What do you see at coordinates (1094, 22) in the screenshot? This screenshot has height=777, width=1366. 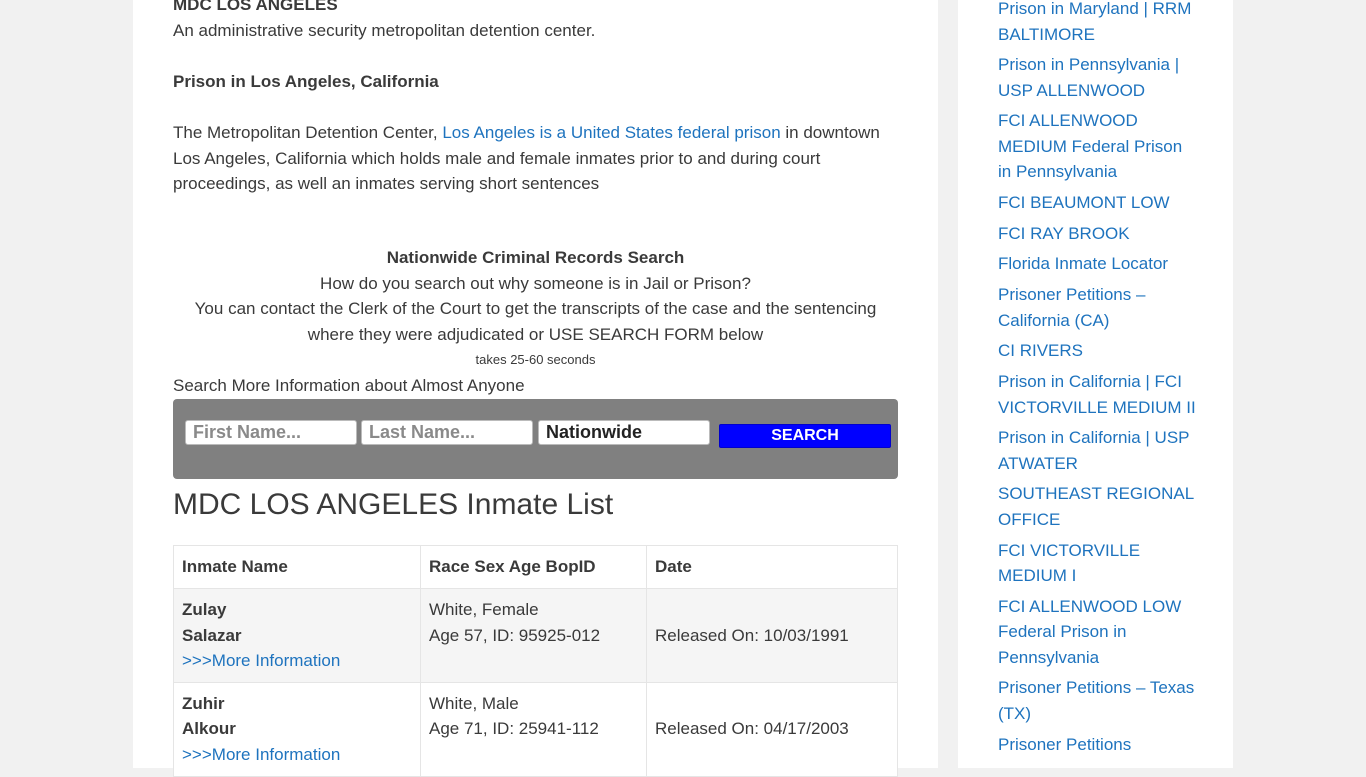 I see `sidebar-link: Prison in Maryland | RRM BALTIMORE` at bounding box center [1094, 22].